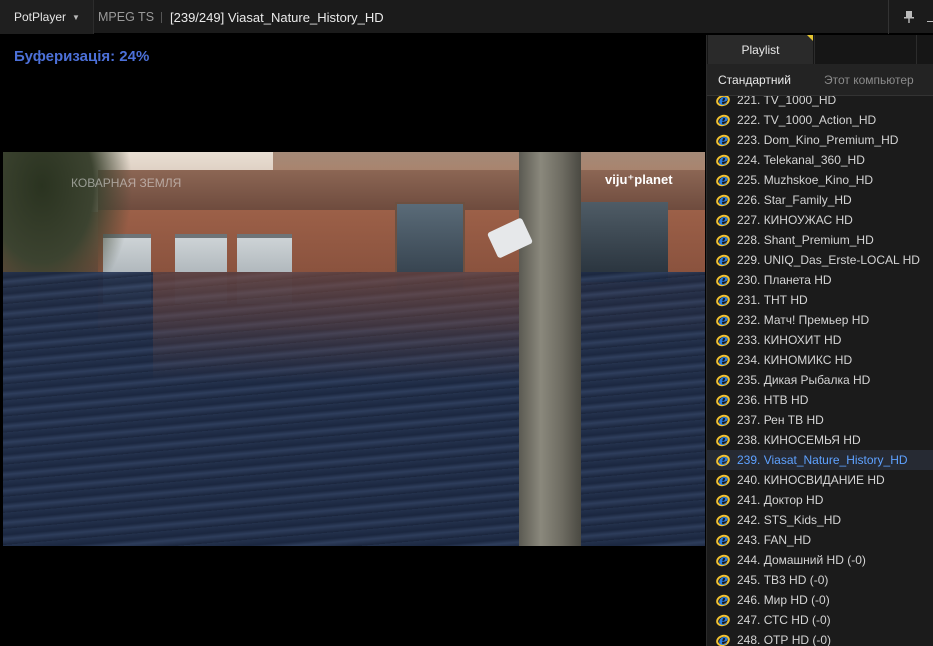  I want to click on playlist-item: e 246. Мир HD (-0), so click(820, 600).